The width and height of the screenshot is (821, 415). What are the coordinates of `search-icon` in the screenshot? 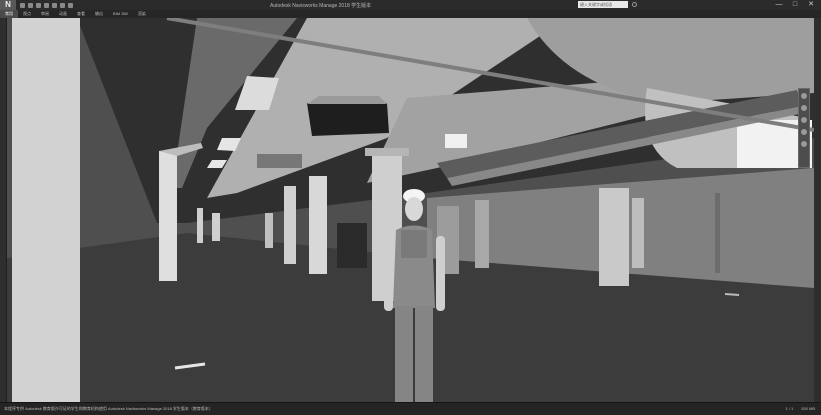 It's located at (634, 4).